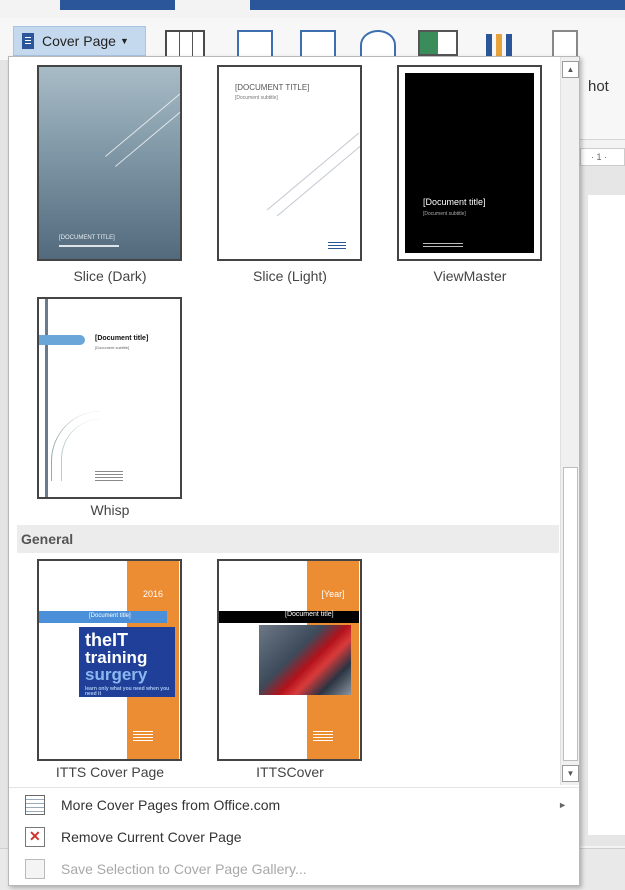 The width and height of the screenshot is (625, 890). Describe the element at coordinates (255, 44) in the screenshot. I see `pictures-icon` at that location.